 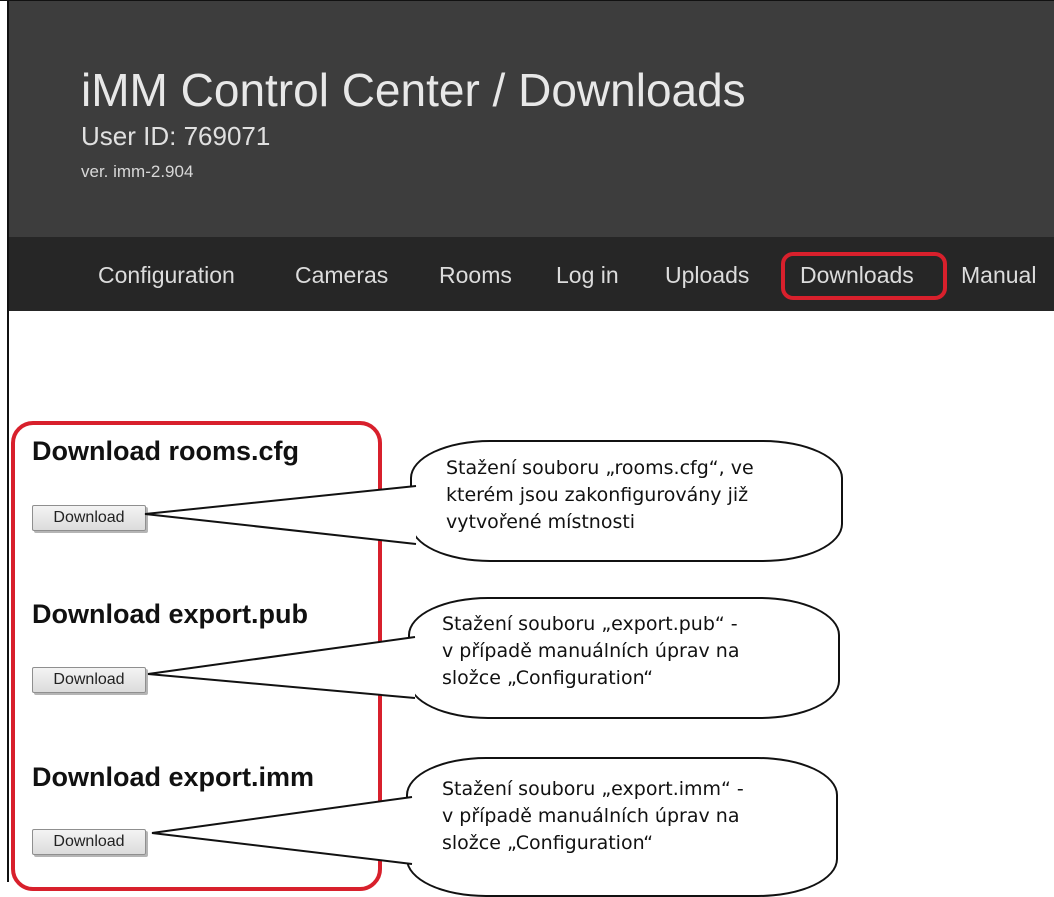 What do you see at coordinates (280, 675) in the screenshot?
I see `callout-pointers` at bounding box center [280, 675].